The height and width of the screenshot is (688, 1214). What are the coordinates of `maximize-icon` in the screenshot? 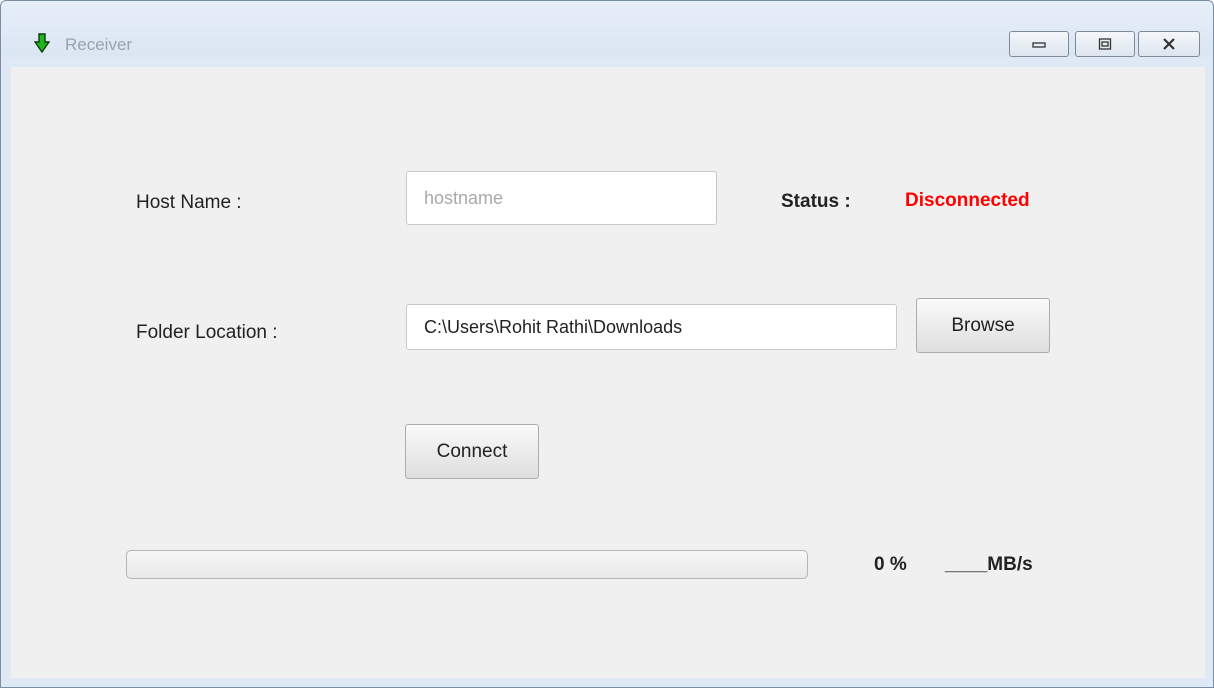 It's located at (1105, 44).